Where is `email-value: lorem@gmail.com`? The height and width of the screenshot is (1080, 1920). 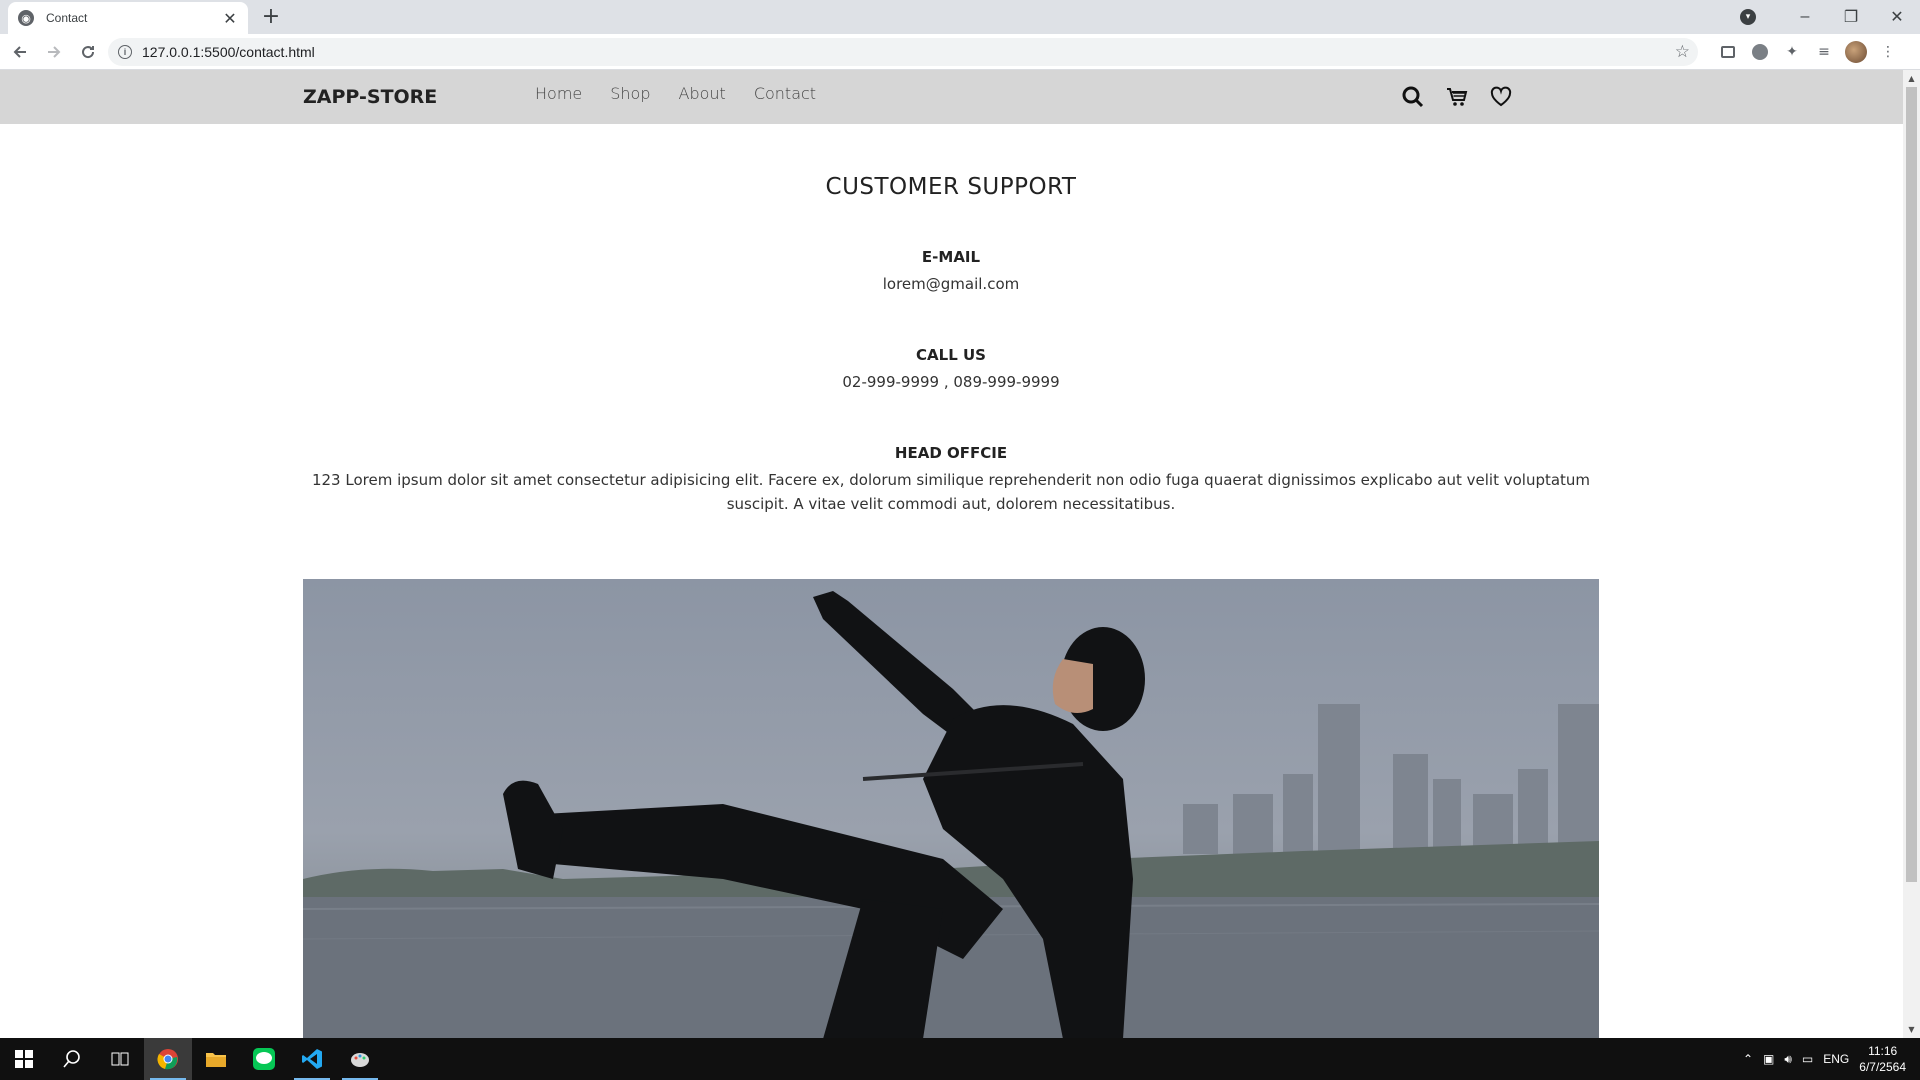 email-value: lorem@gmail.com is located at coordinates (951, 284).